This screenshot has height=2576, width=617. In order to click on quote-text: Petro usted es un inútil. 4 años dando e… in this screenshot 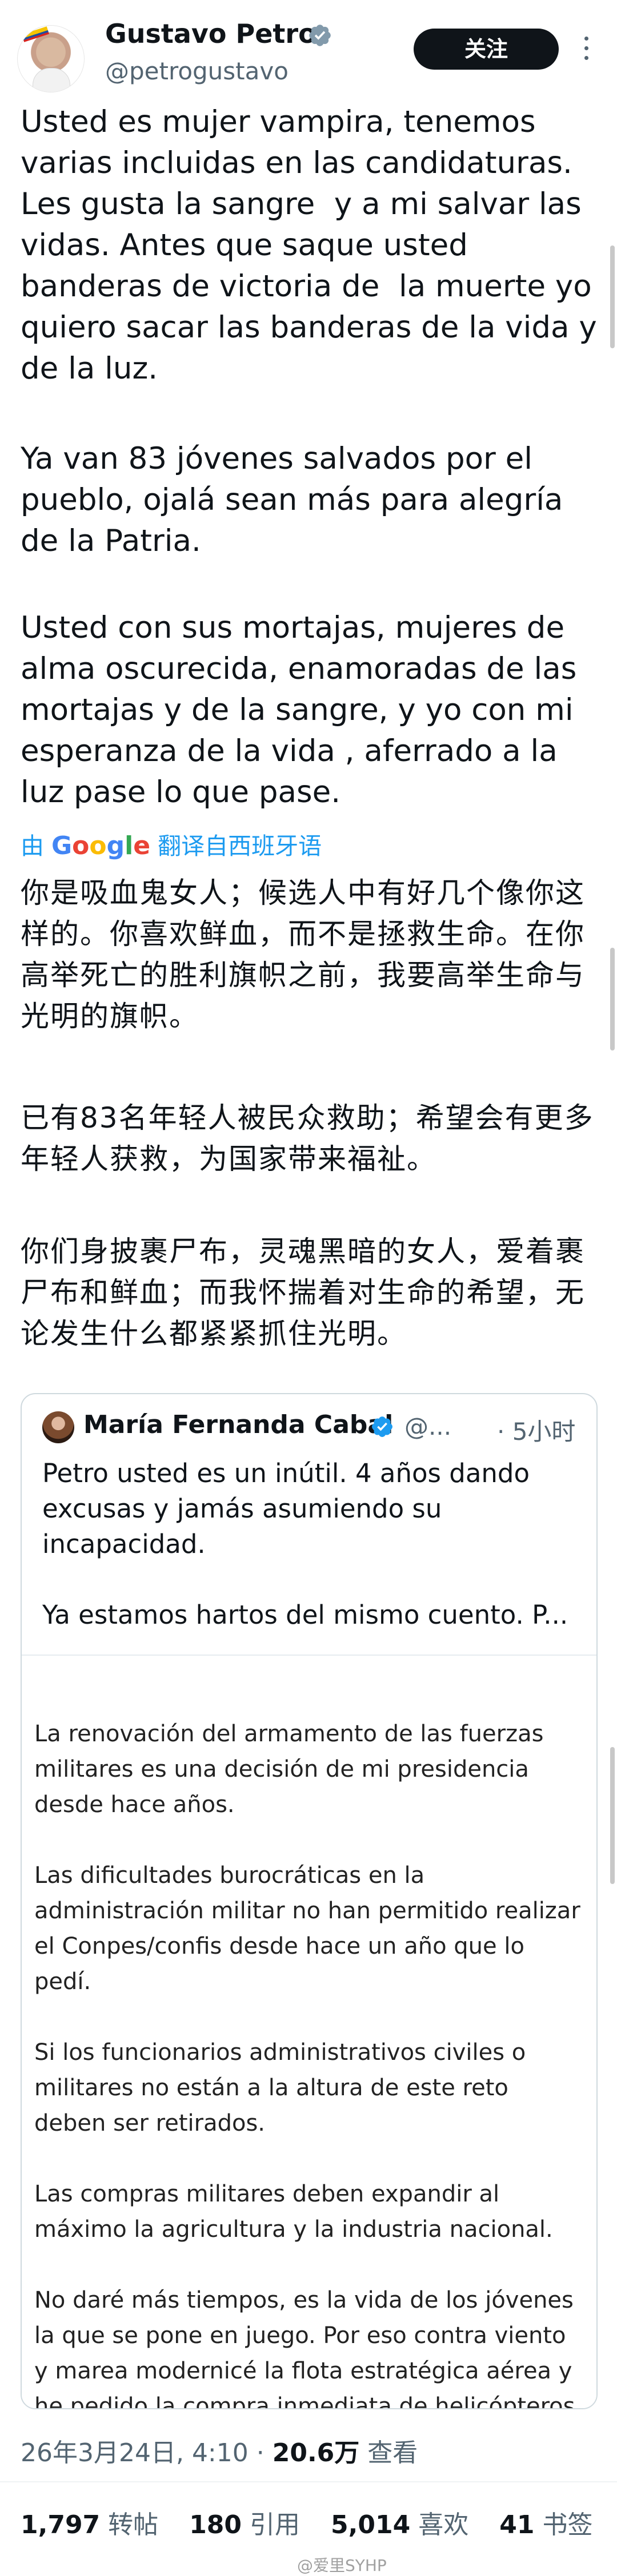, I will do `click(290, 1508)`.